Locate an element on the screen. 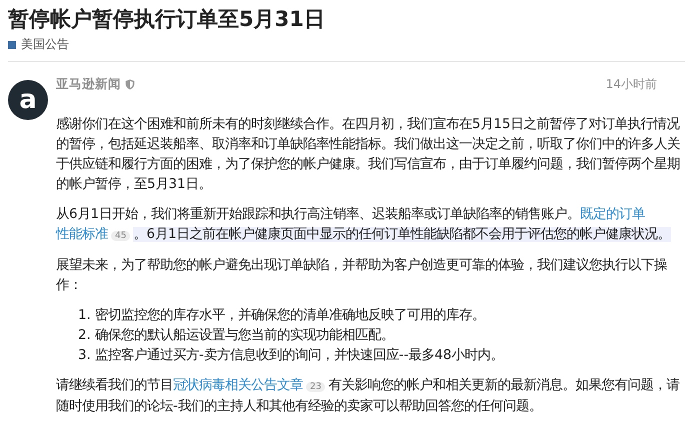 The image size is (693, 445). paragraph: 请继续看我们的节目冠状病毒相关公告文章 23 有关影响您的帐户和相关更新的最新消息。如果您有问题，请随时使用我们的论坛-我们的主持人和其他有经验的卖家可以帮助回答您的任何问题。 is located at coordinates (368, 396).